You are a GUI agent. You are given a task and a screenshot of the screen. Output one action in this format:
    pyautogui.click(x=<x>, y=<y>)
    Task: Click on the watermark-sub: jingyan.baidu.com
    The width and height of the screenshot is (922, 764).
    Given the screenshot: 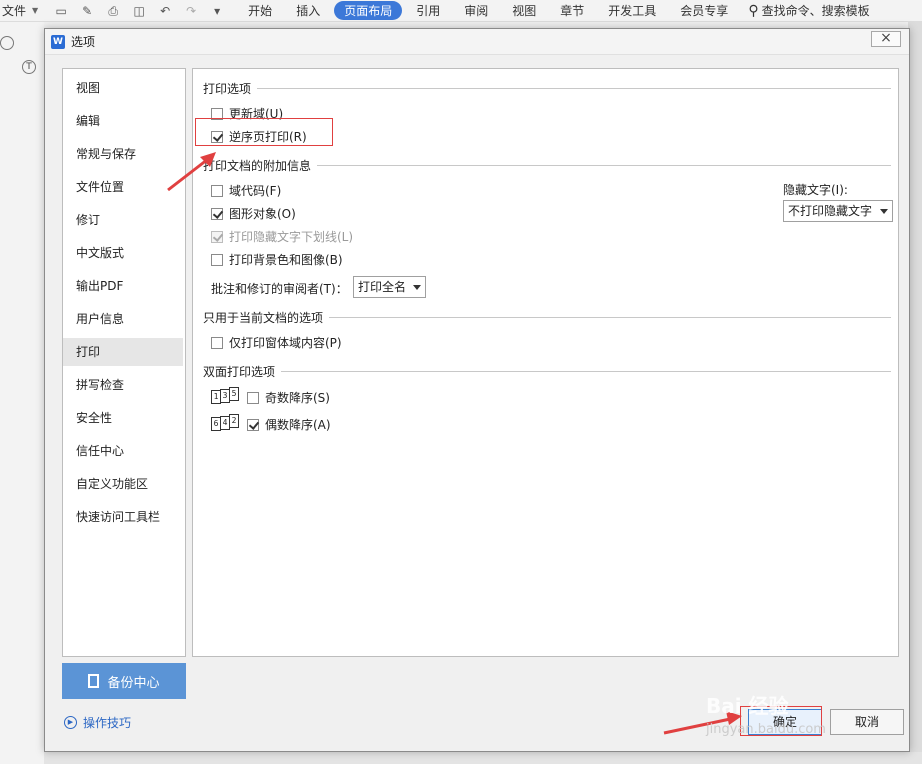 What is the action you would take?
    pyautogui.click(x=766, y=729)
    